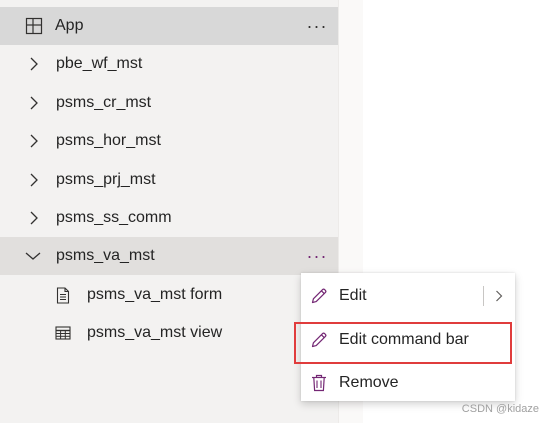 This screenshot has width=553, height=423. Describe the element at coordinates (408, 383) in the screenshot. I see `menu-item-remove: Remove` at that location.